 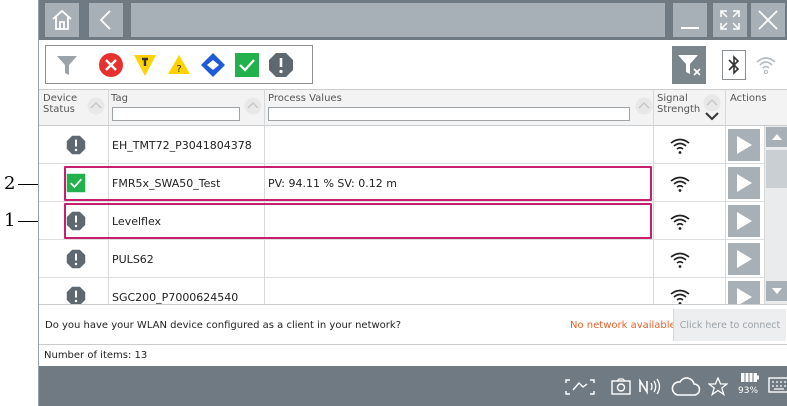 What do you see at coordinates (413, 65) in the screenshot?
I see `filter-toolbar: ?` at bounding box center [413, 65].